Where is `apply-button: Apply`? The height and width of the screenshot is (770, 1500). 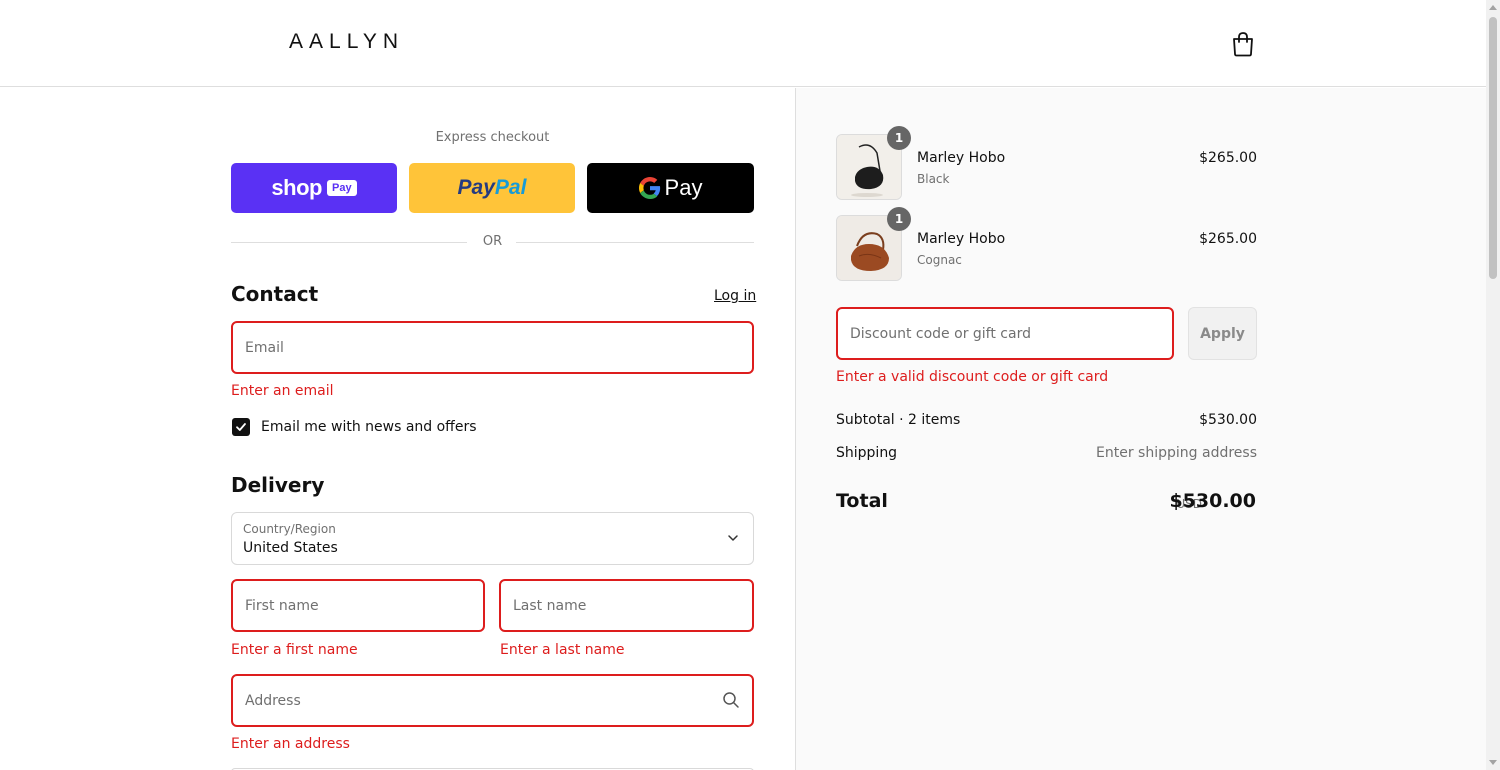
apply-button: Apply is located at coordinates (1222, 333).